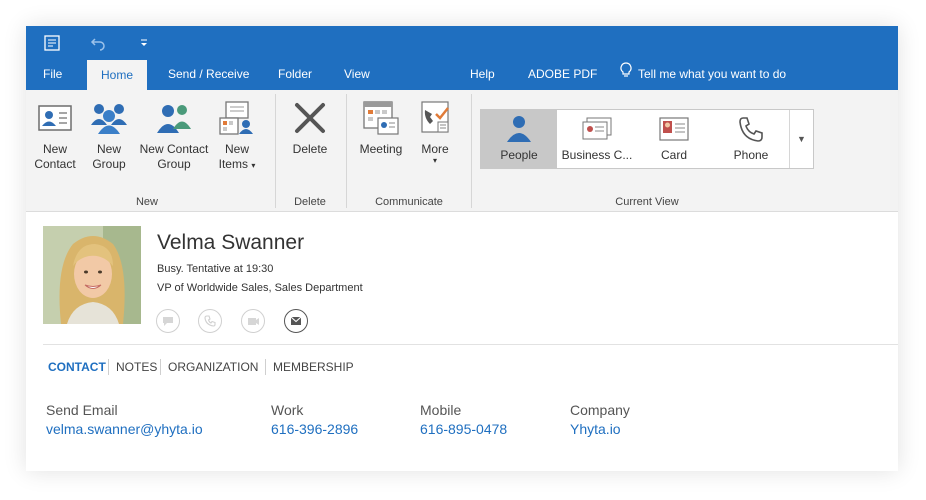 This screenshot has width=926, height=500. Describe the element at coordinates (626, 74) in the screenshot. I see `lightbulb-icon` at that location.